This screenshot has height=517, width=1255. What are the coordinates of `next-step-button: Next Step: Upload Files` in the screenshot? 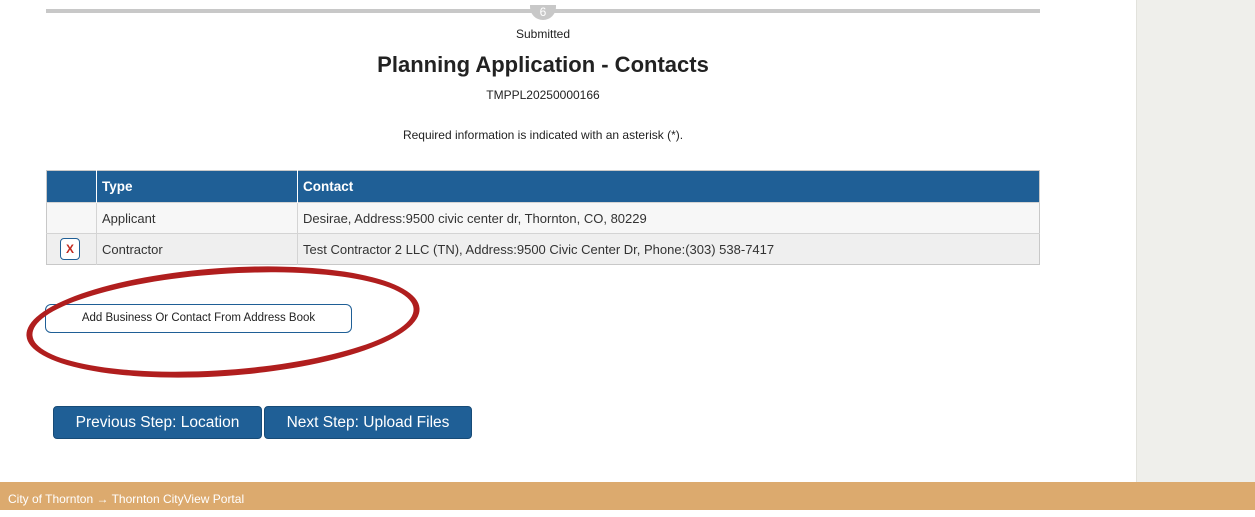 It's located at (368, 422).